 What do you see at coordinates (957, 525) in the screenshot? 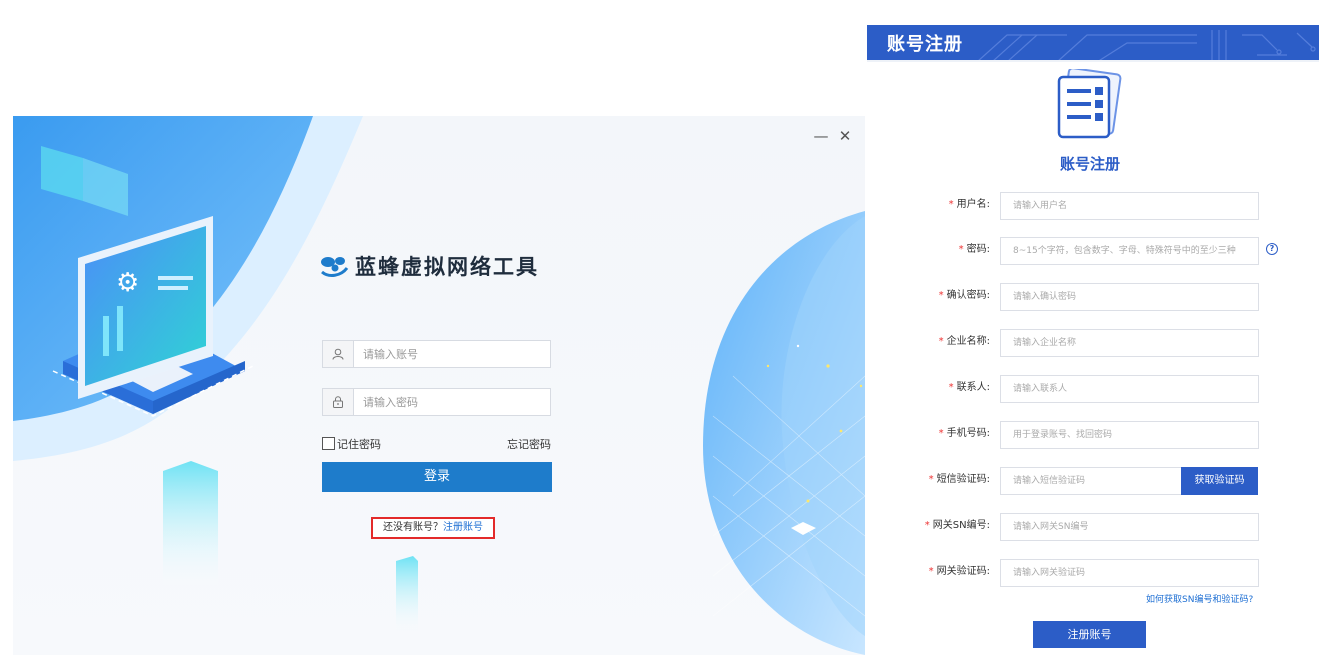
I see `gateway-sn-label: * 网关SN编号:` at bounding box center [957, 525].